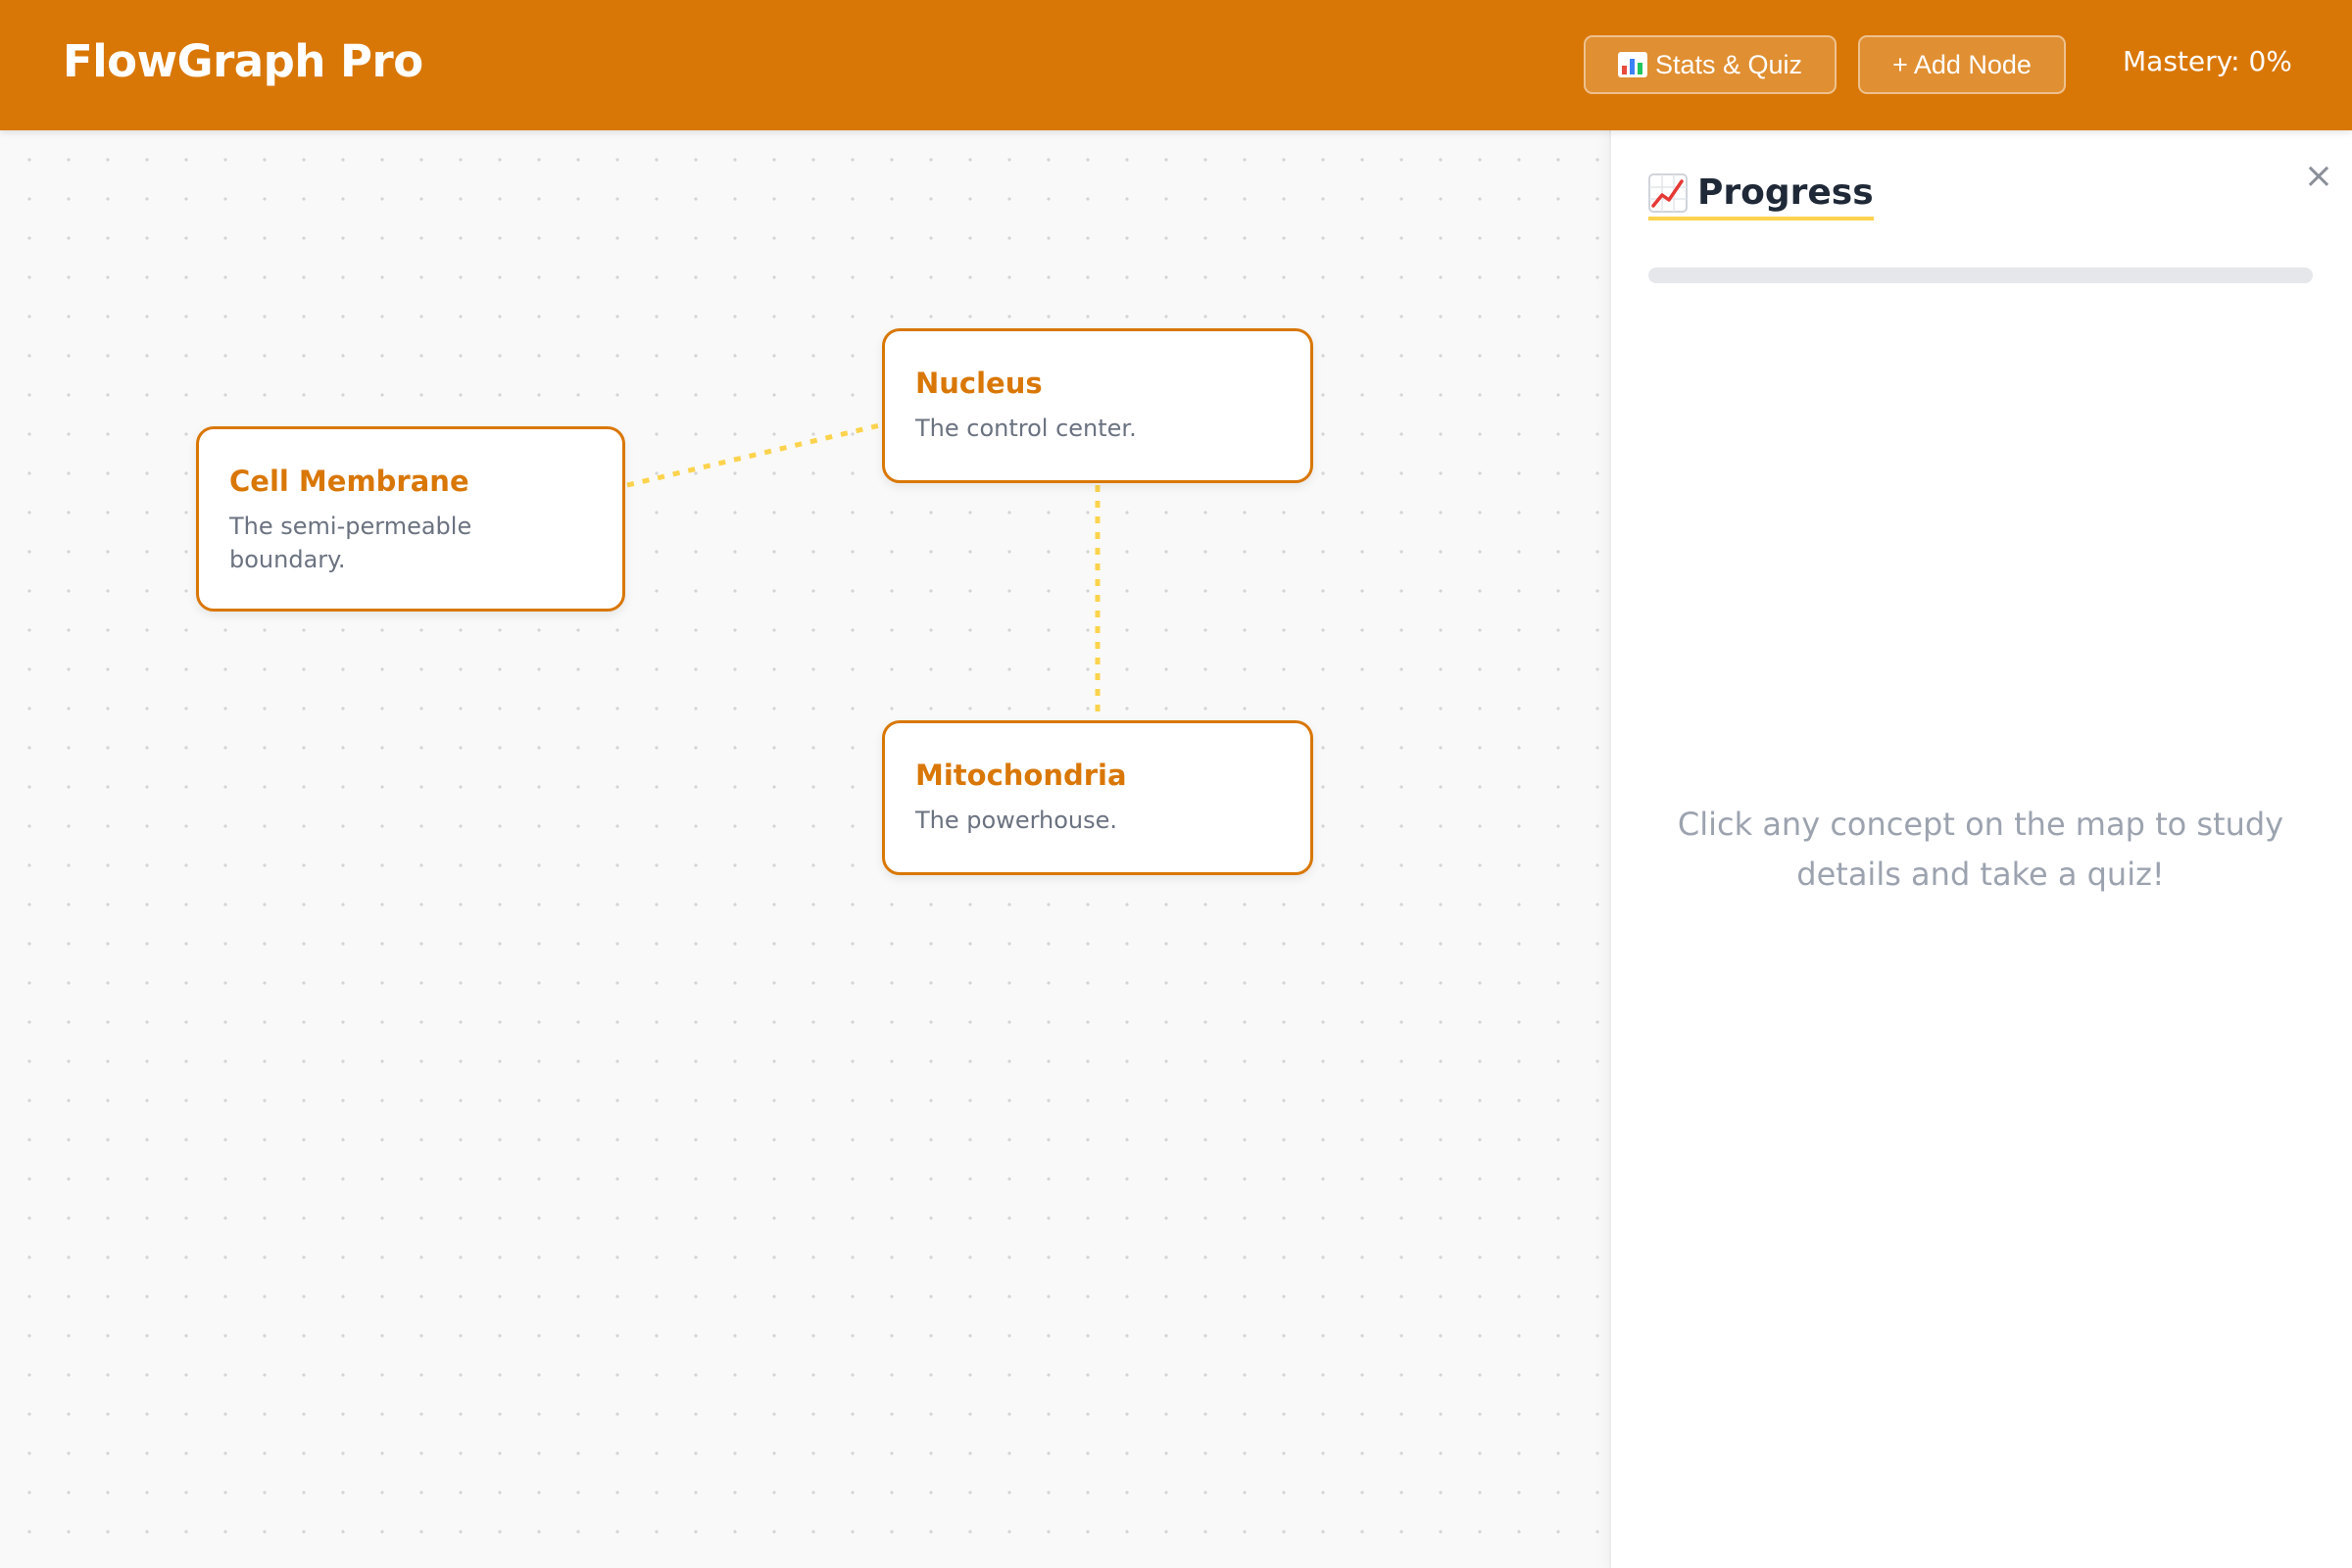 Image resolution: width=2352 pixels, height=1568 pixels. Describe the element at coordinates (1026, 428) in the screenshot. I see `node-description: The control center.` at that location.